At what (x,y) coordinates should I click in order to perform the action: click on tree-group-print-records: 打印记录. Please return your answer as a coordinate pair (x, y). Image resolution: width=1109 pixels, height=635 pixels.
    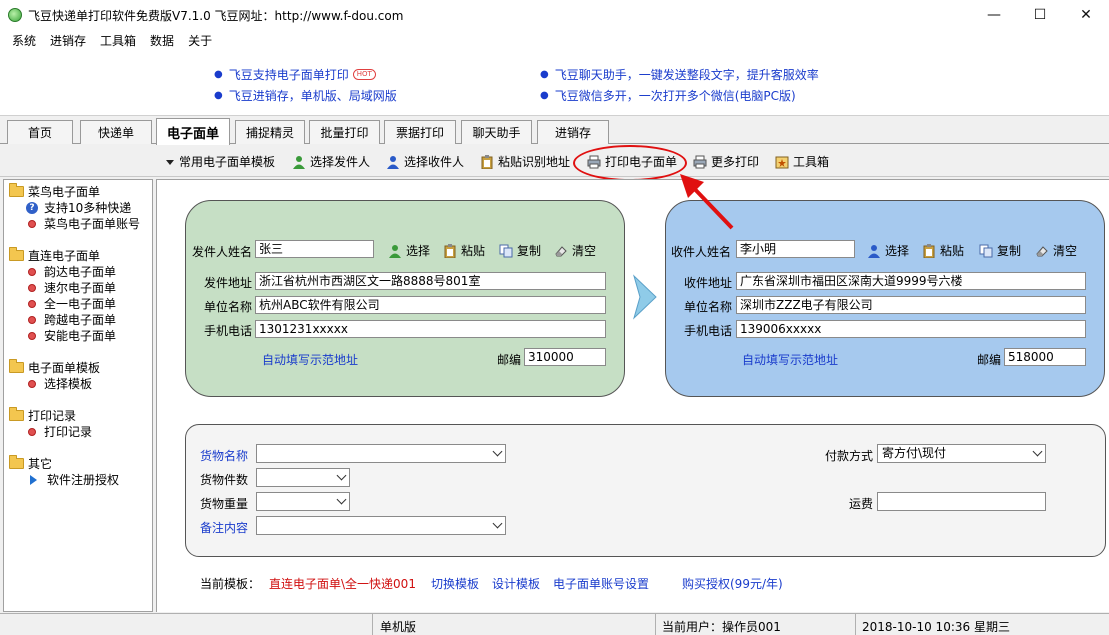
    Looking at the image, I should click on (42, 415).